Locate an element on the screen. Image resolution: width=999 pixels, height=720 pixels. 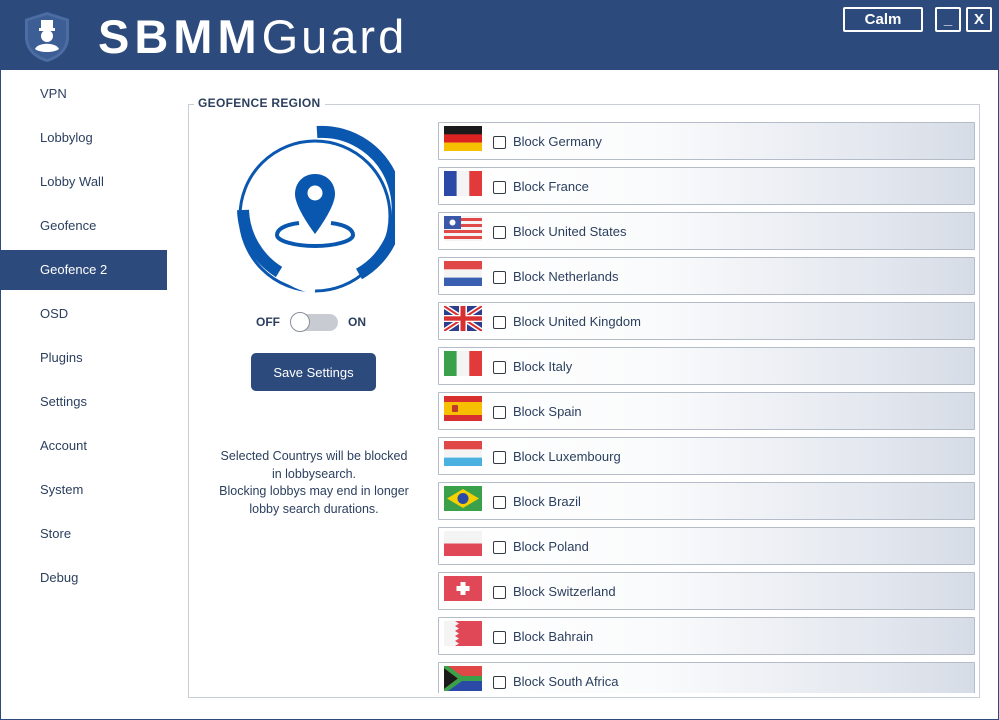
country-label: Block Germany is located at coordinates (557, 141).